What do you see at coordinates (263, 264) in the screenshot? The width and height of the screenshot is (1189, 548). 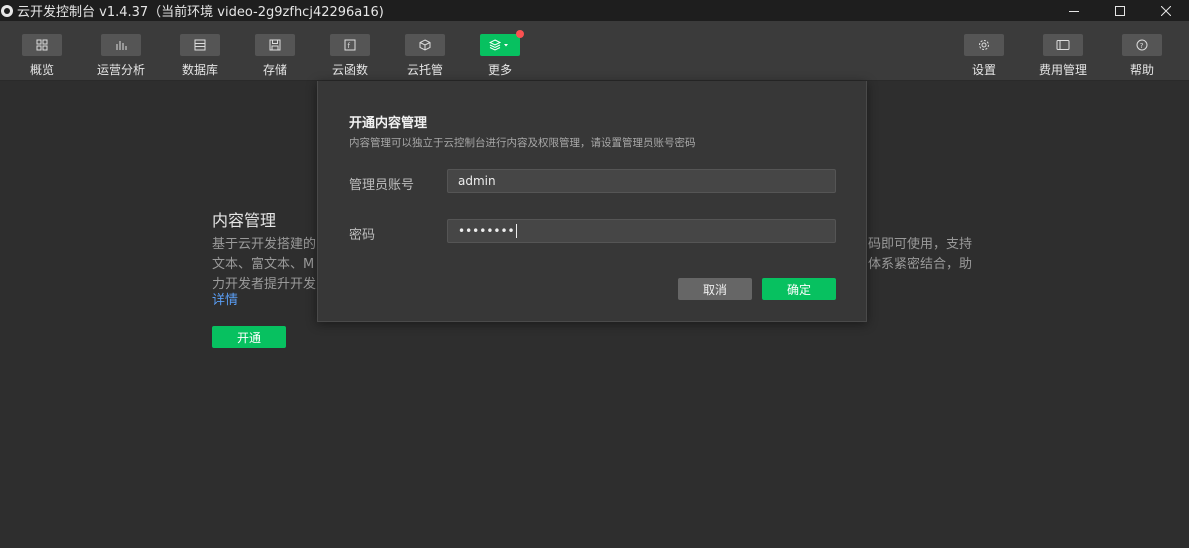 I see `desc-line2-left: 文本、富文本、M` at bounding box center [263, 264].